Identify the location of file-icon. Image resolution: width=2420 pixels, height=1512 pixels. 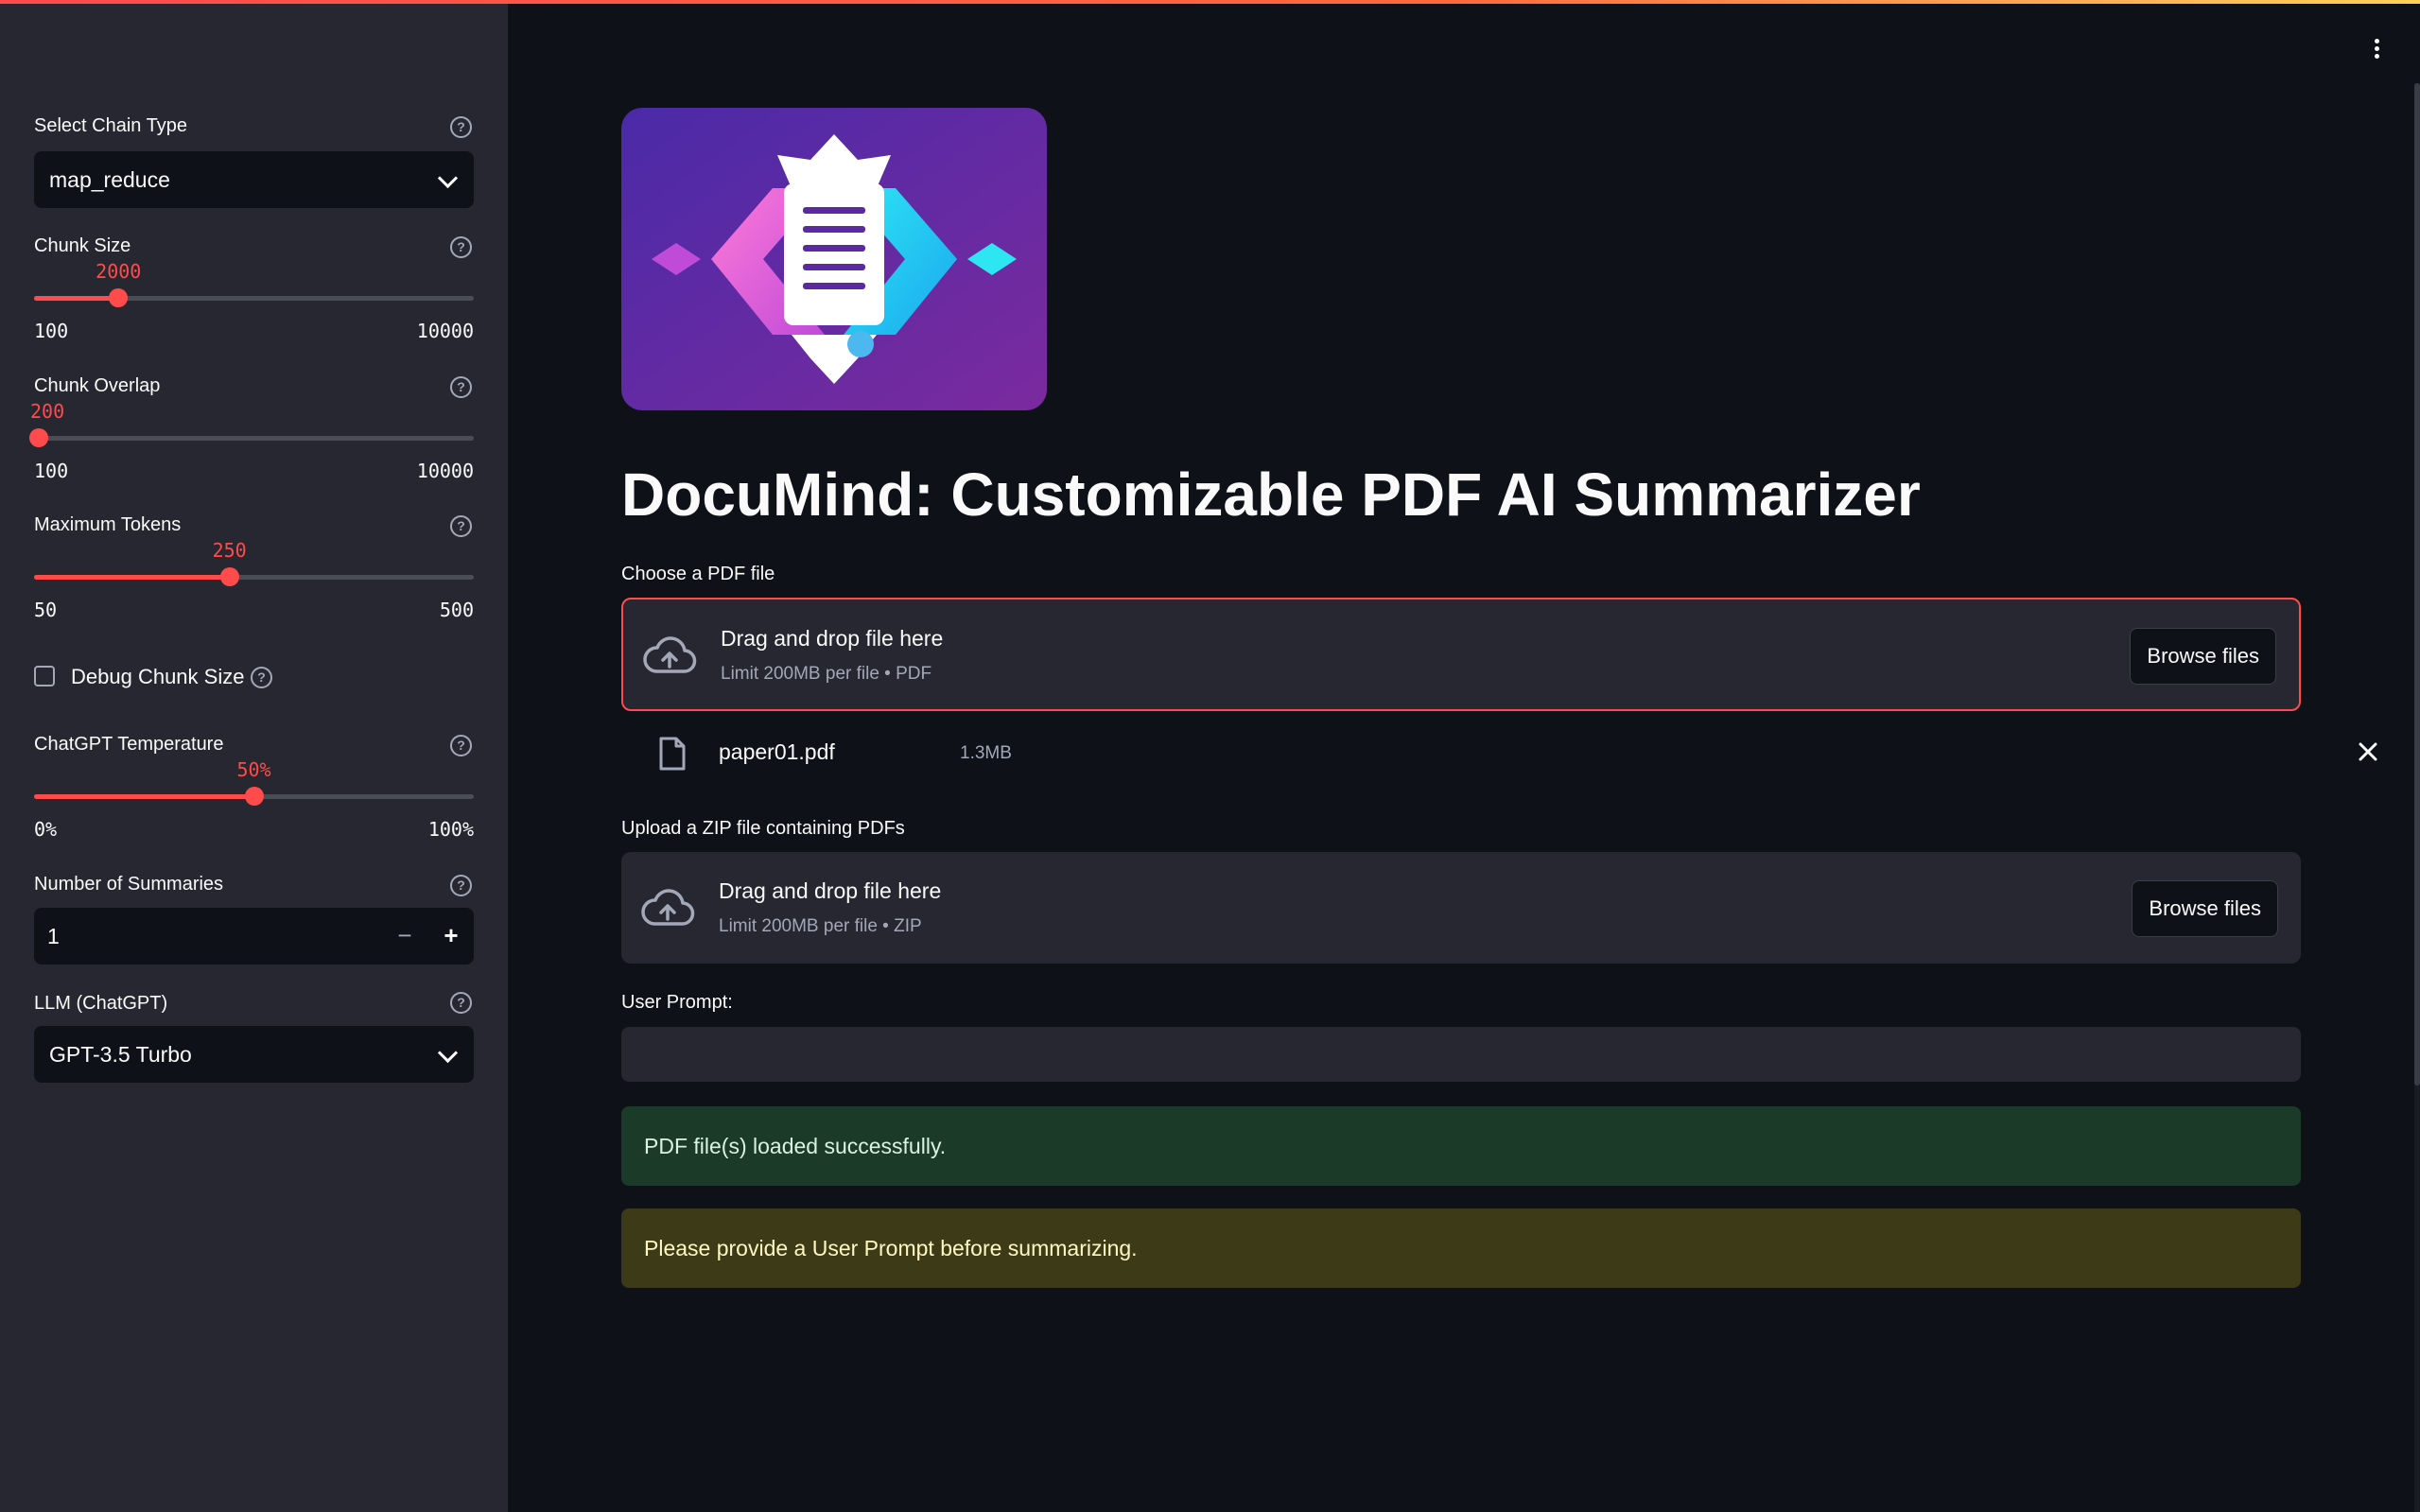
(673, 754).